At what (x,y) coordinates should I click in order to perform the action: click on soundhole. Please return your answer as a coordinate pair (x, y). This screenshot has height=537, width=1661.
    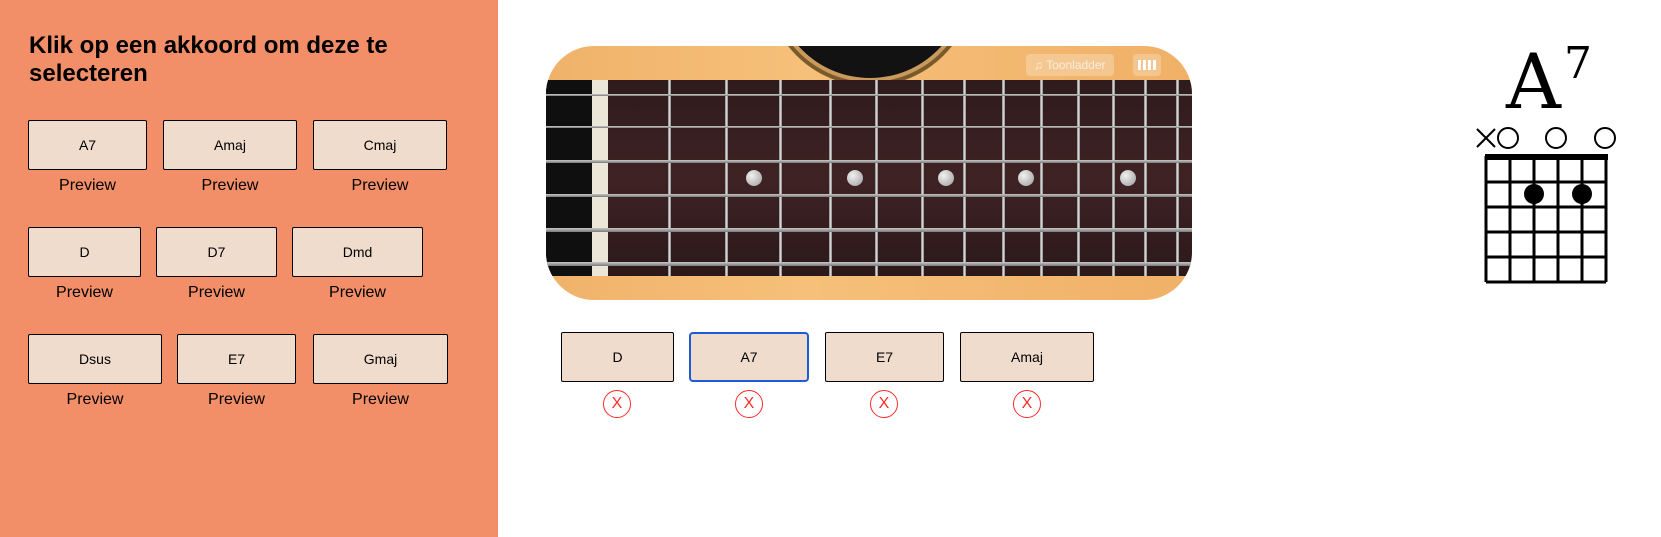
    Looking at the image, I should click on (870, 62).